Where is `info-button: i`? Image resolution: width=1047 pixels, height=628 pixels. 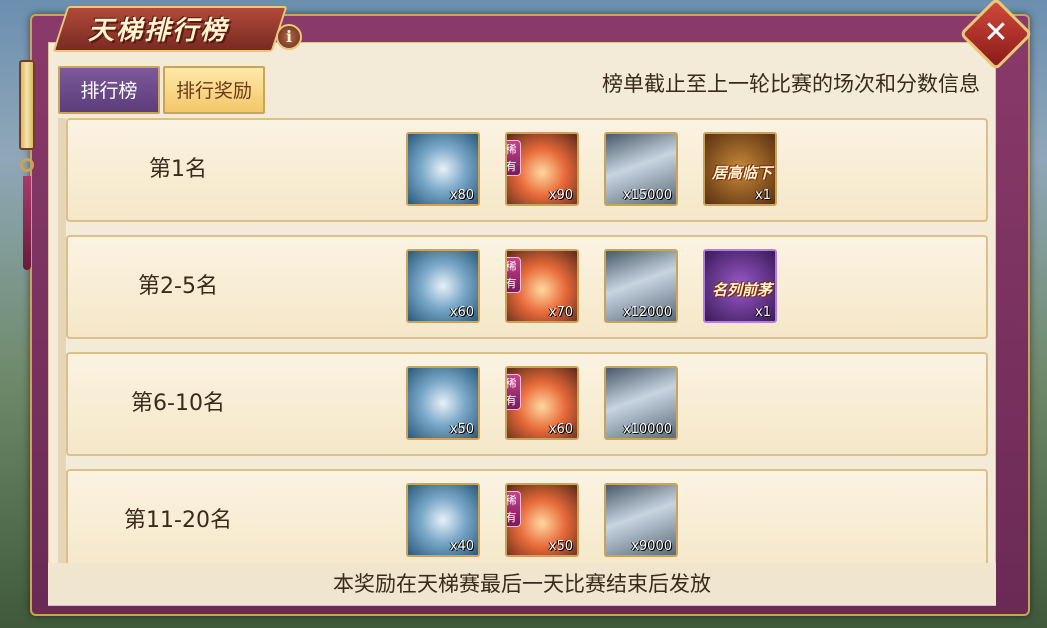
info-button: i is located at coordinates (289, 37).